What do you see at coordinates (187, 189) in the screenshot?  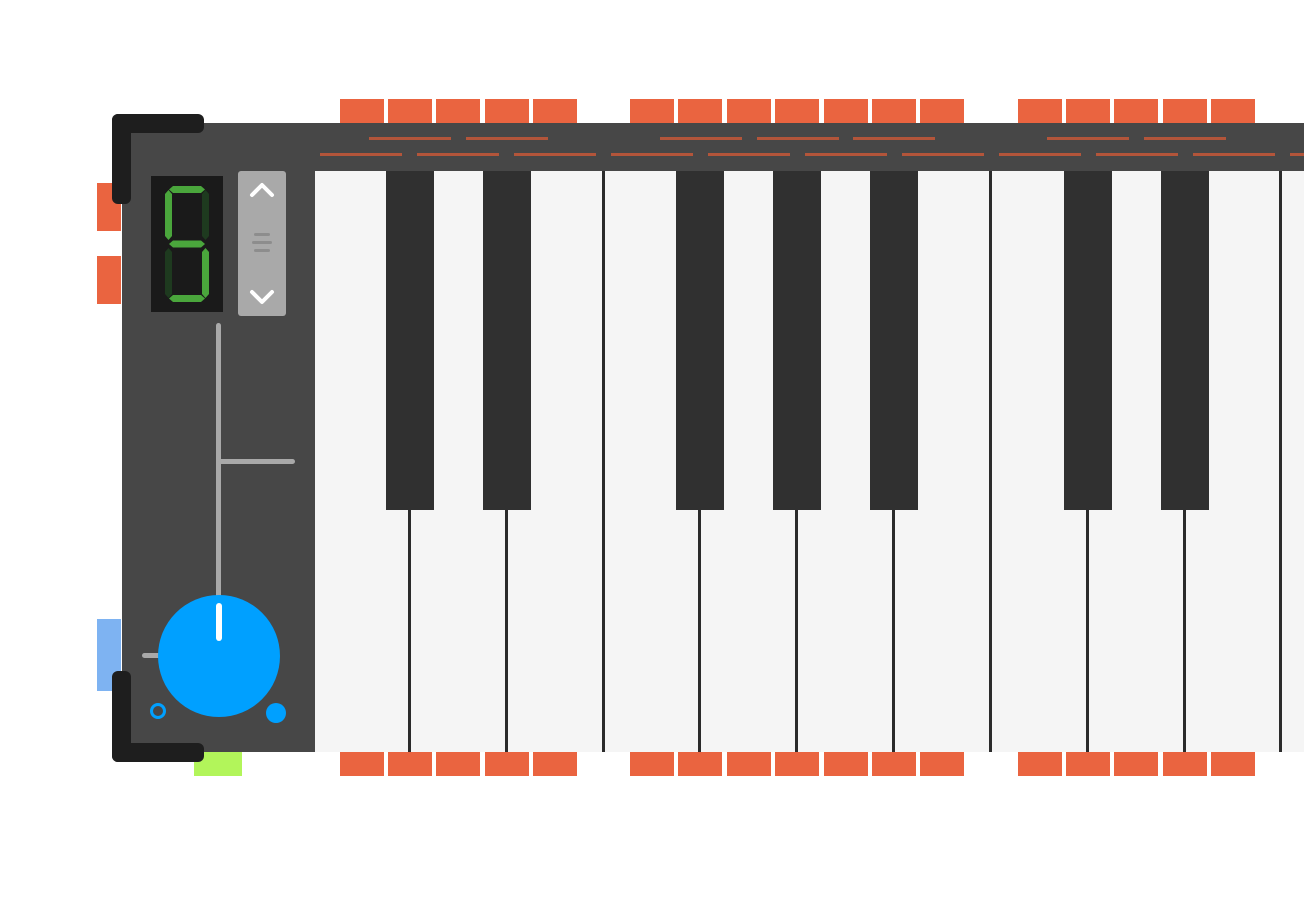 I see `segment-a` at bounding box center [187, 189].